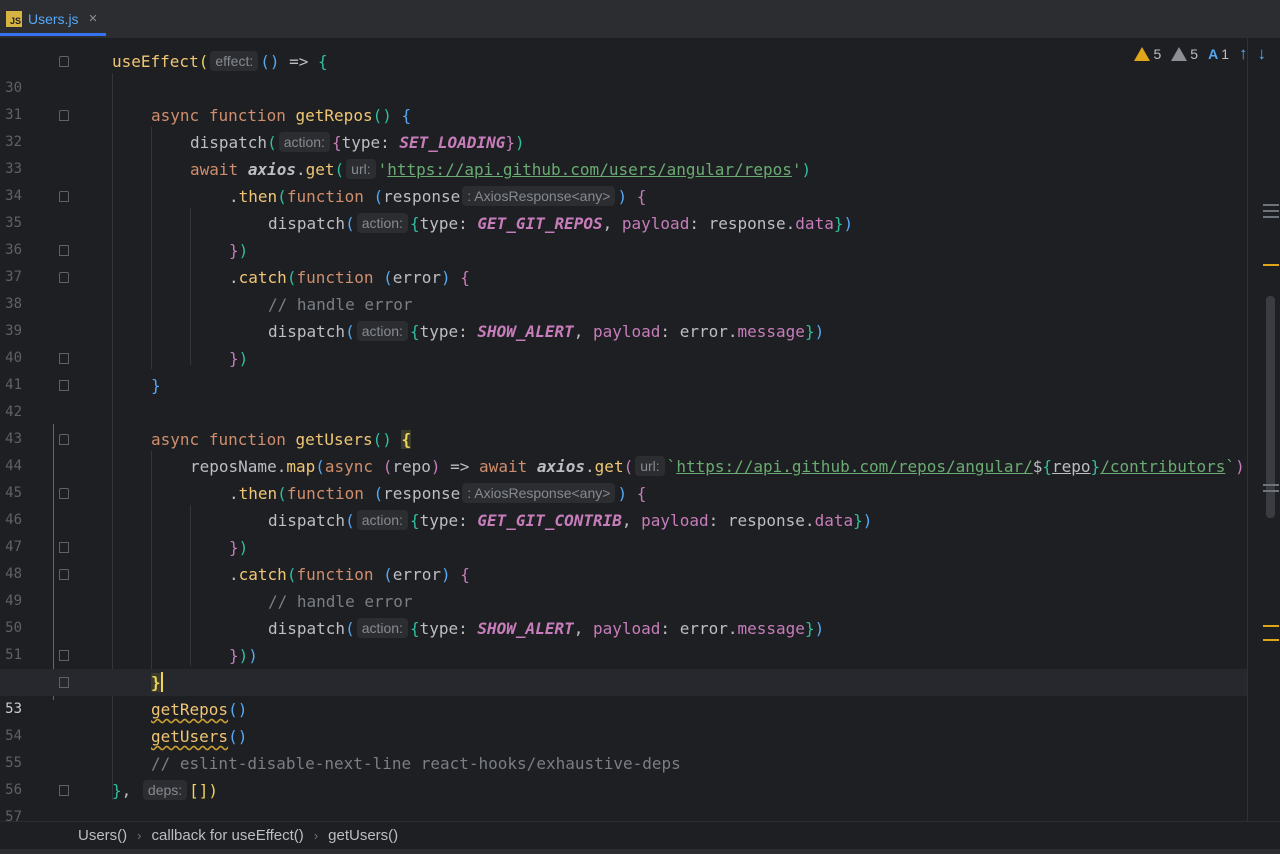 The image size is (1280, 854). Describe the element at coordinates (102, 835) in the screenshot. I see `breadcrumb-item: Users()` at that location.